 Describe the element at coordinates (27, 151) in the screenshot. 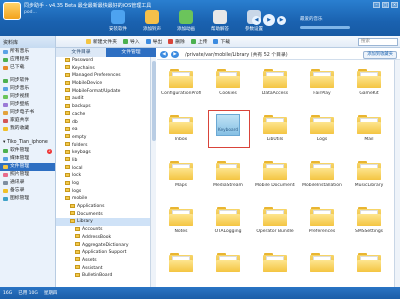

I see `sidebar-item-app-manage: 软件管理 2` at that location.